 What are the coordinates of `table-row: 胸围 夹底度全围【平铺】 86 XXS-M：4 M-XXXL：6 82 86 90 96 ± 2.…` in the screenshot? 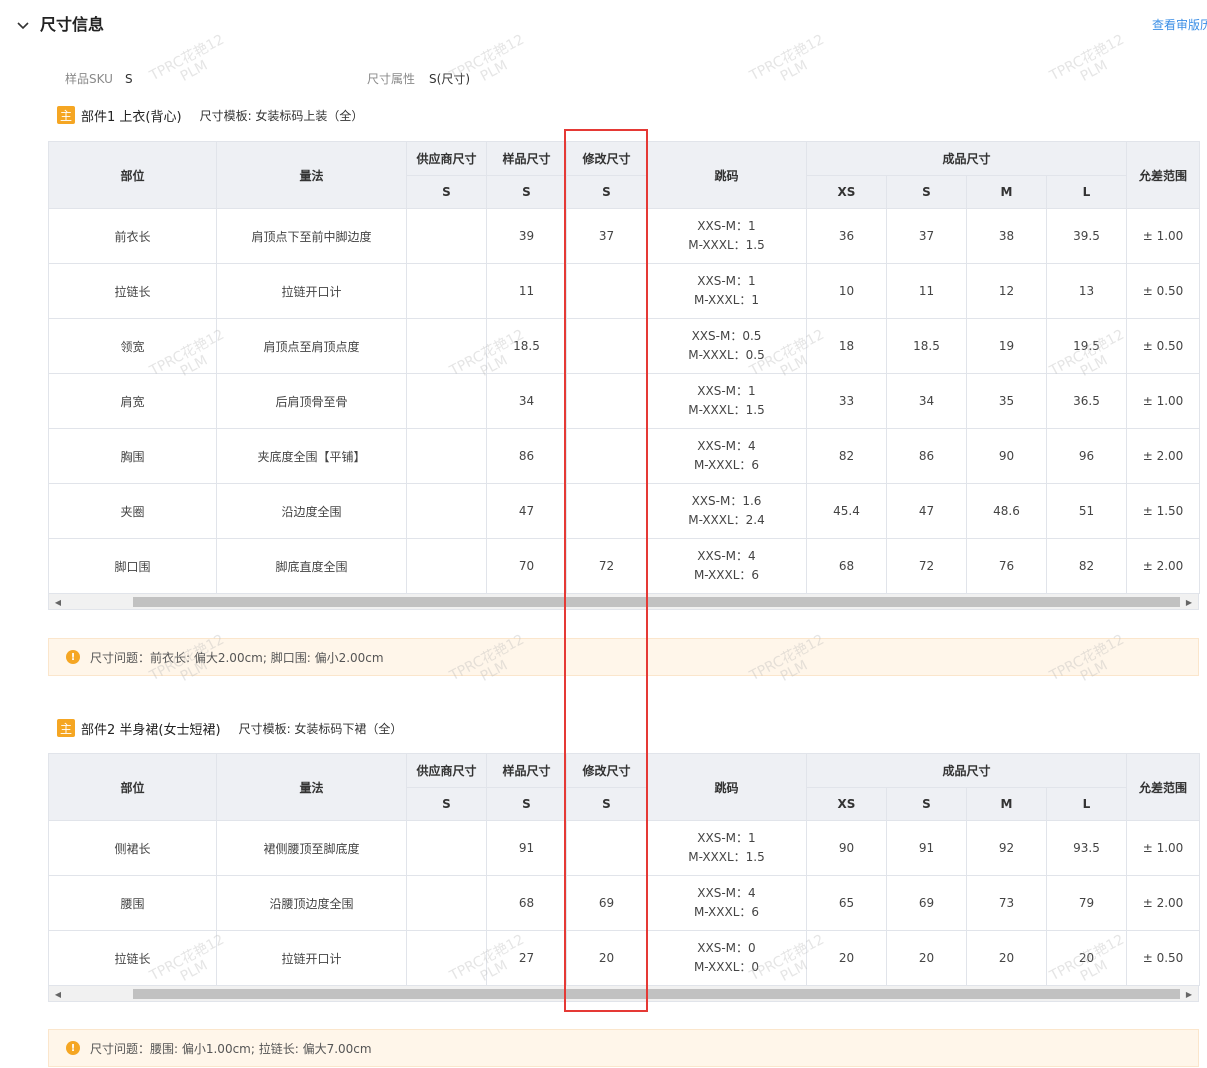 It's located at (624, 456).